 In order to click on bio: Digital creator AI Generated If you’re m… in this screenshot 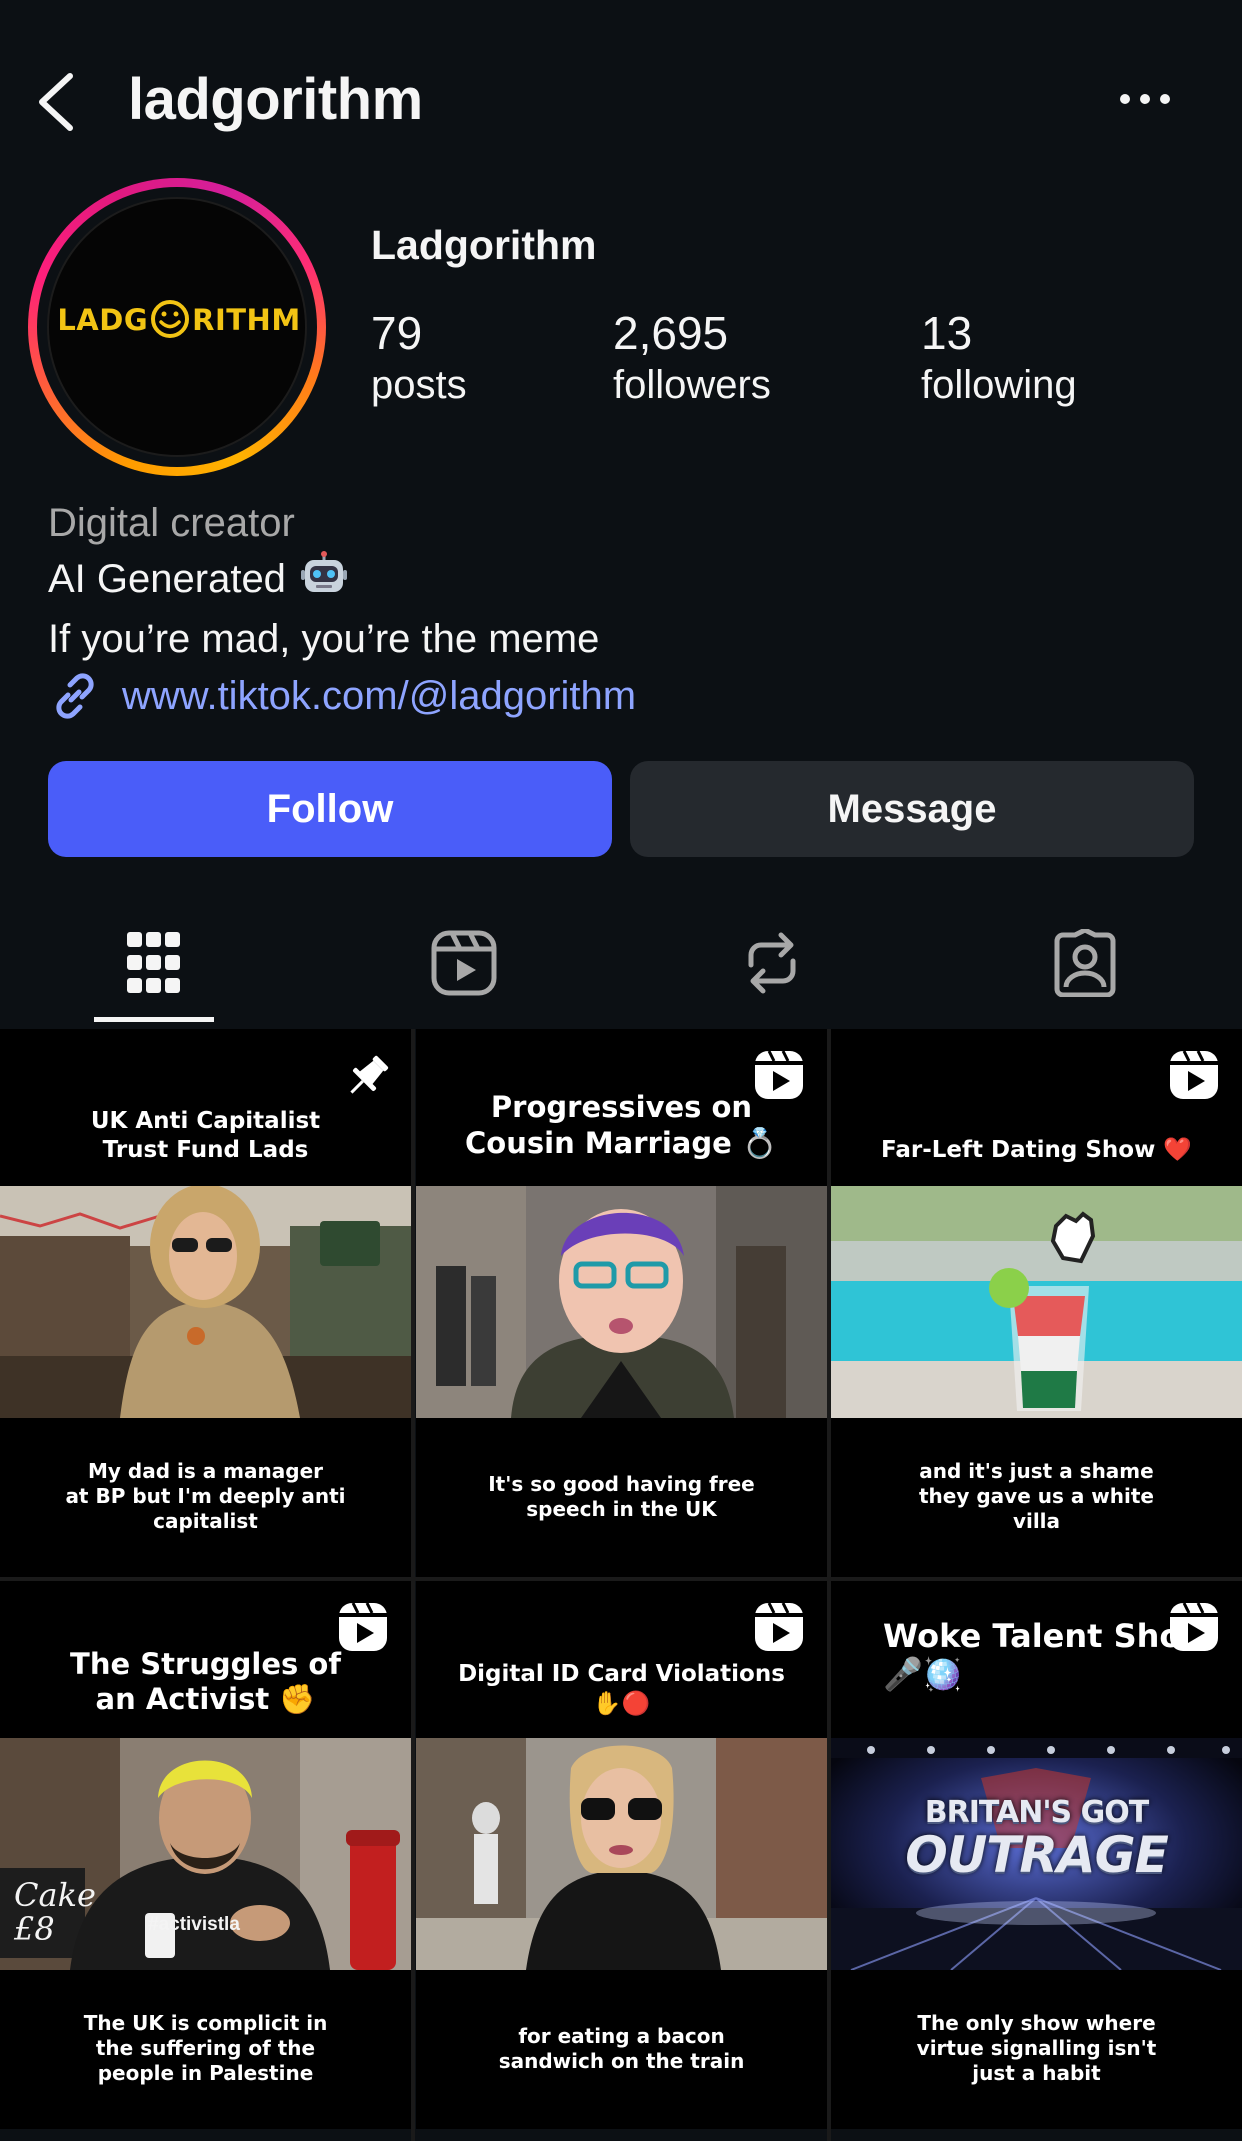, I will do `click(323, 581)`.